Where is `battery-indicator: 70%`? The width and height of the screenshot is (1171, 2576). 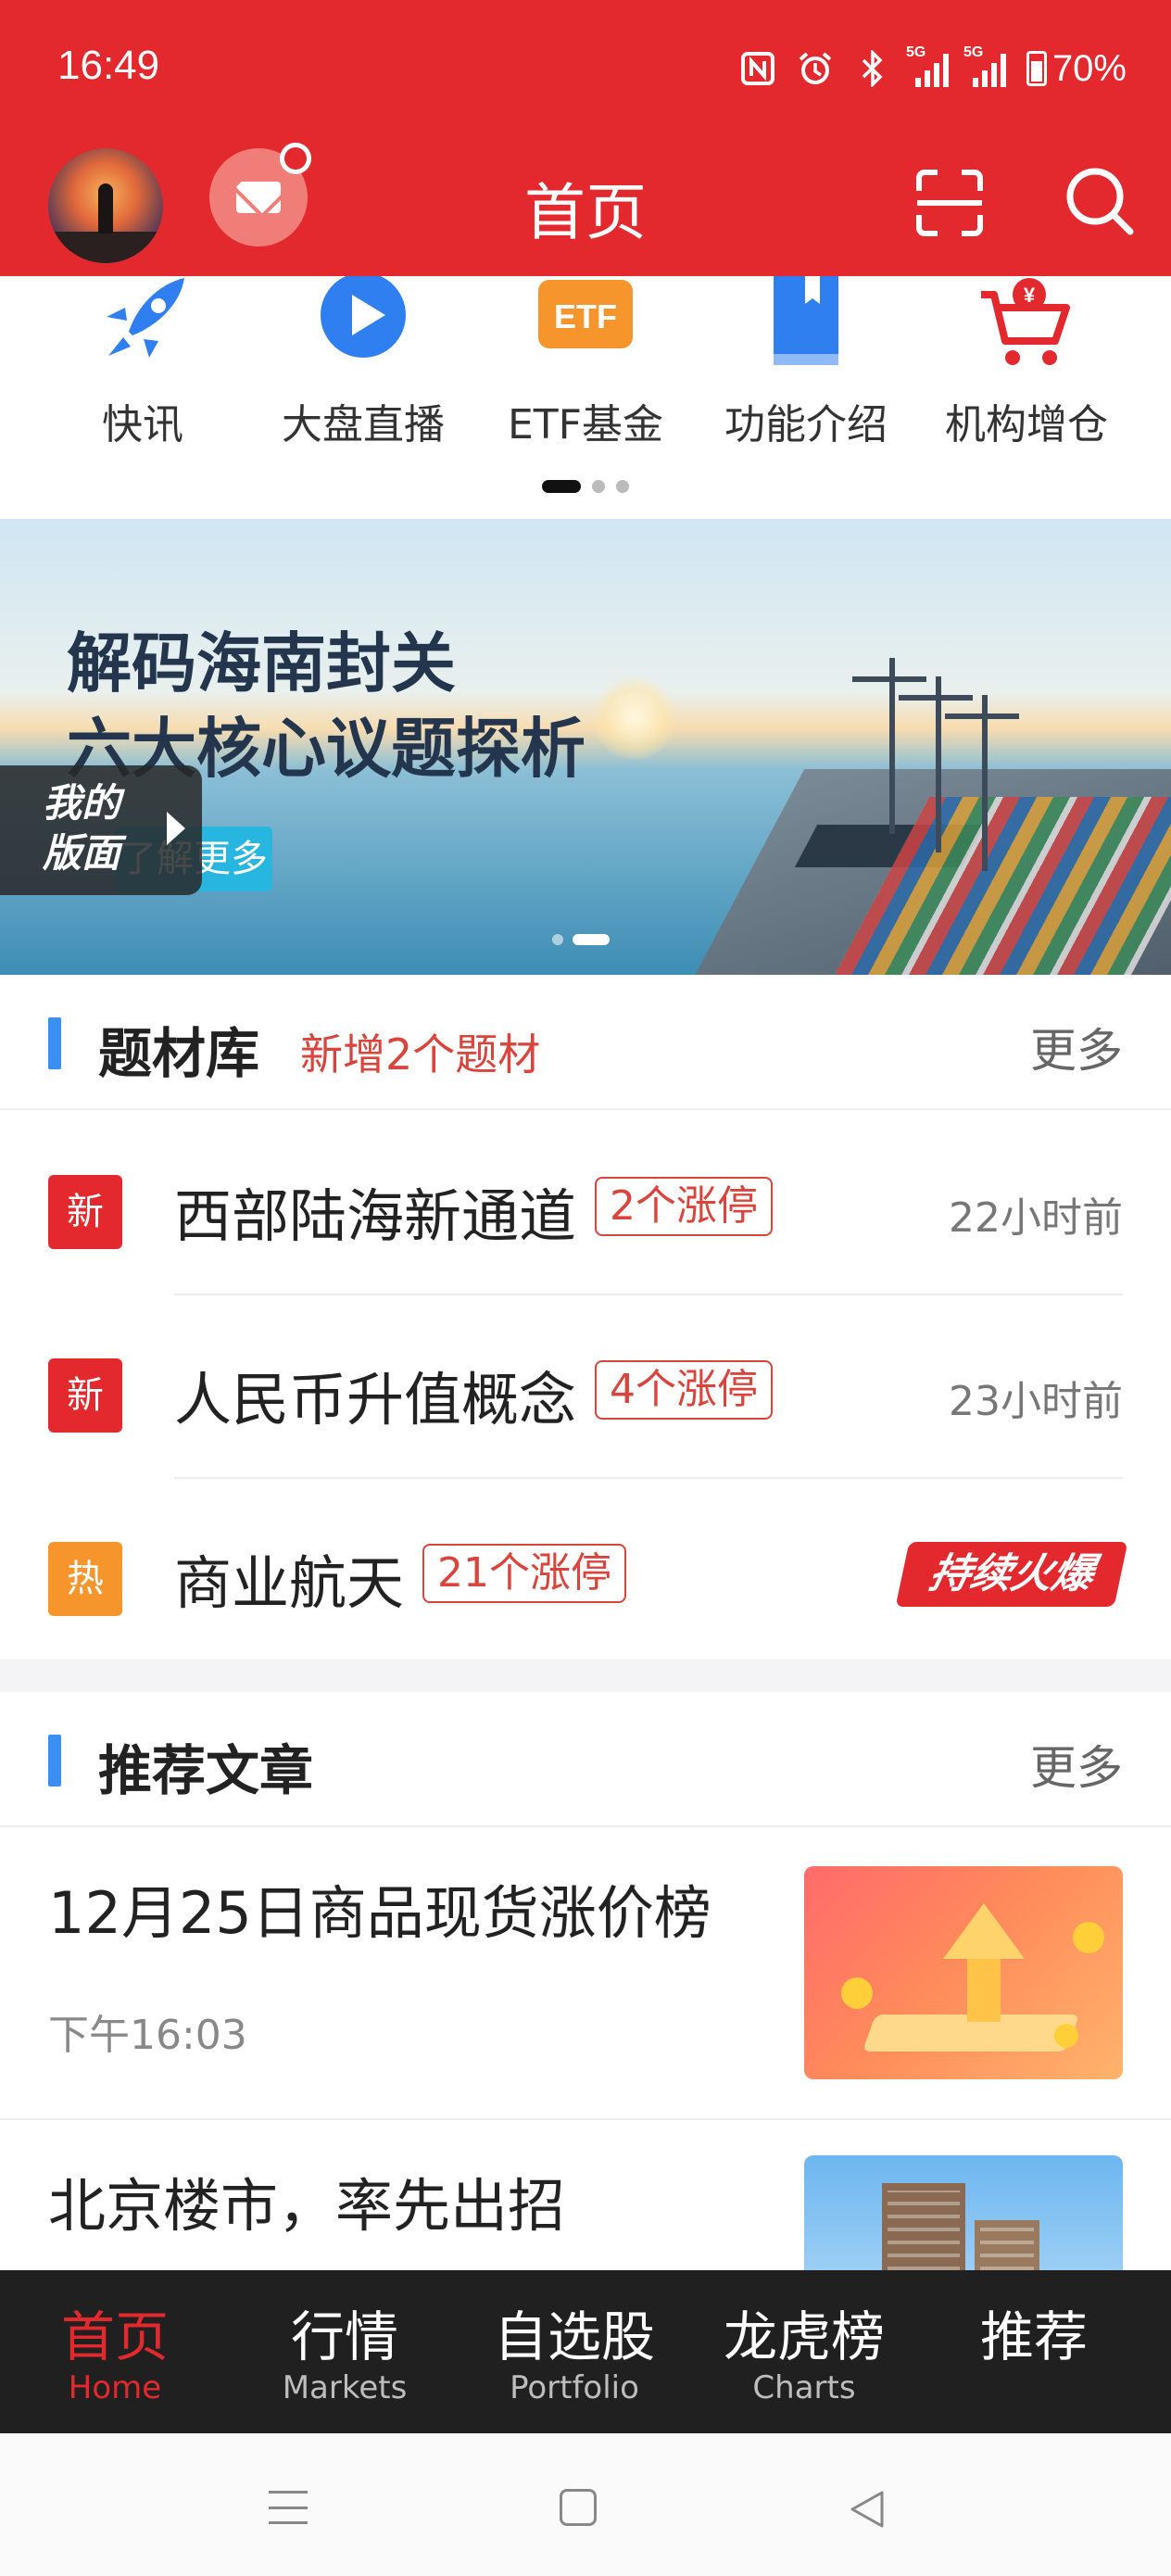 battery-indicator: 70% is located at coordinates (1077, 69).